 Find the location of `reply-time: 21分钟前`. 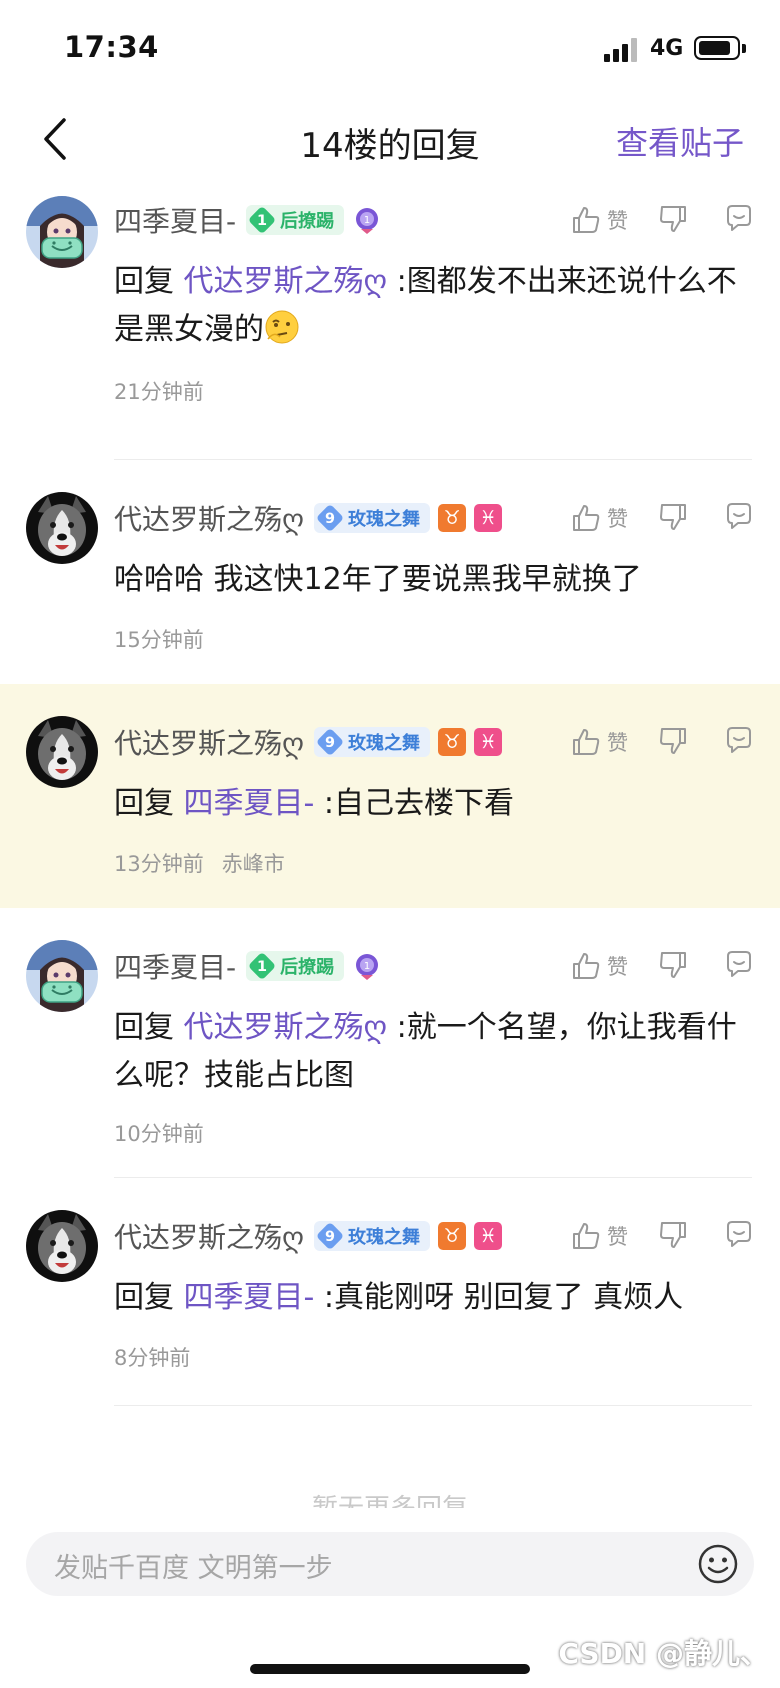

reply-time: 21分钟前 is located at coordinates (159, 392).